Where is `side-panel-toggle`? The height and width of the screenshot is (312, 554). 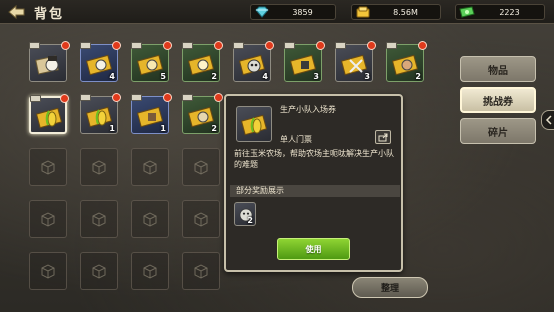
side-panel-toggle is located at coordinates (547, 120).